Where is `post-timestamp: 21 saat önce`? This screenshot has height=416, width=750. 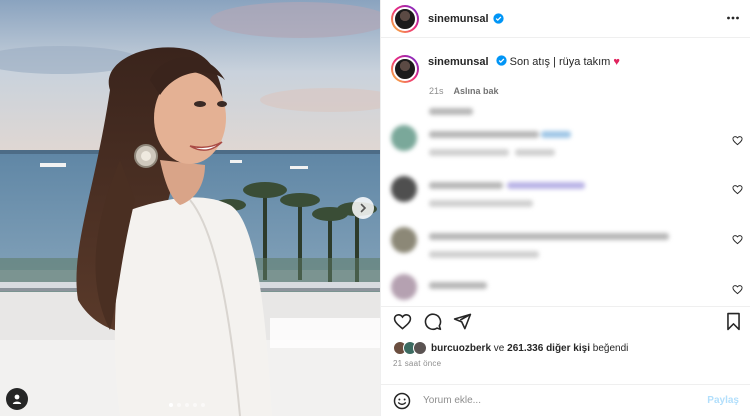
post-timestamp: 21 saat önce is located at coordinates (417, 363).